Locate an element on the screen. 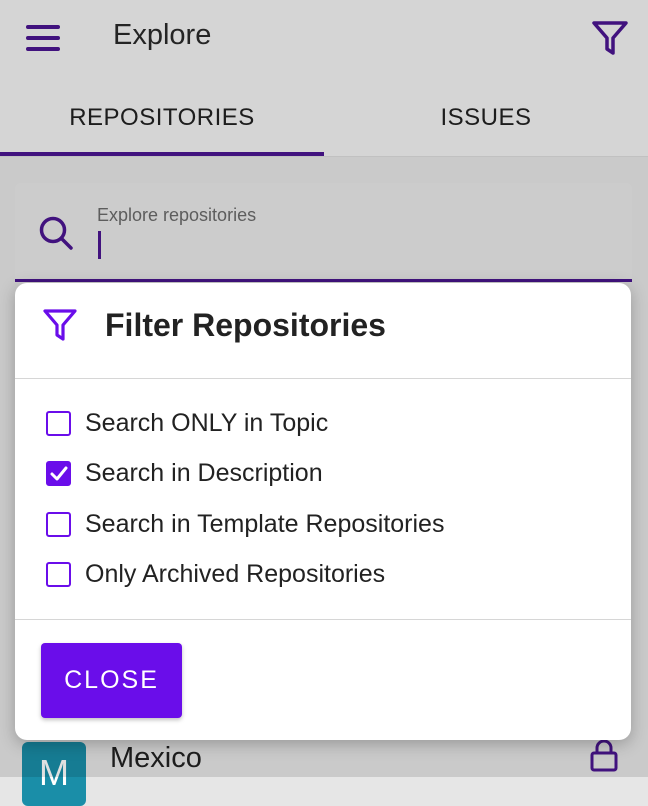 This screenshot has width=648, height=806. dialog-title: Filter Repositories is located at coordinates (245, 325).